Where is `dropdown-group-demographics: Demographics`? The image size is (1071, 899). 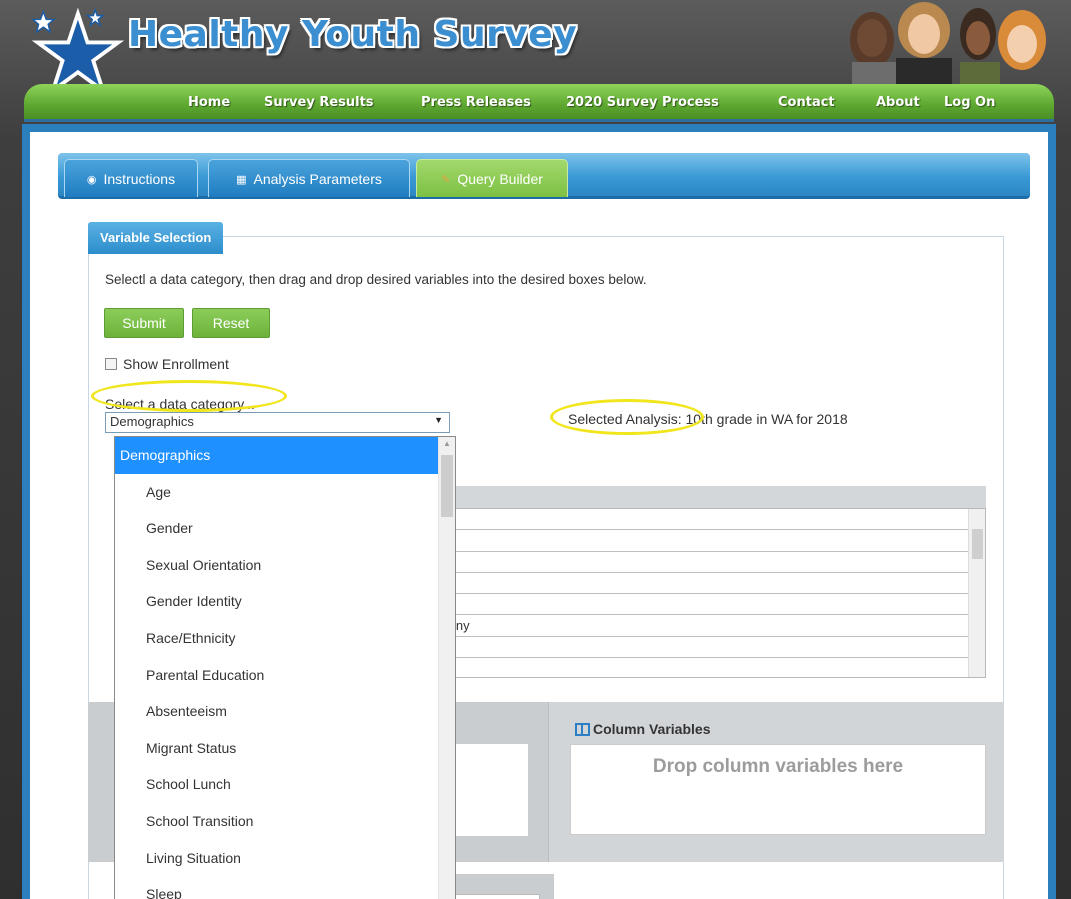 dropdown-group-demographics: Demographics is located at coordinates (285, 455).